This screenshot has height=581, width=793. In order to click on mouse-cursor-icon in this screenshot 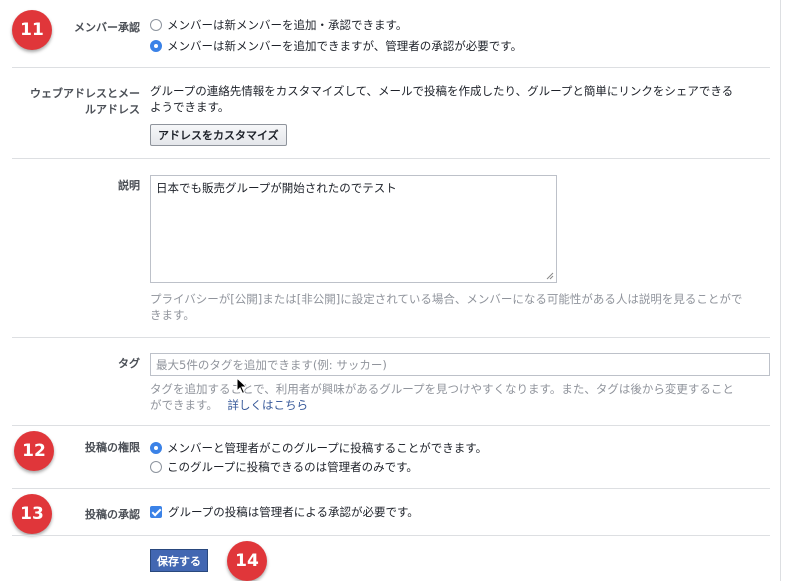, I will do `click(242, 386)`.